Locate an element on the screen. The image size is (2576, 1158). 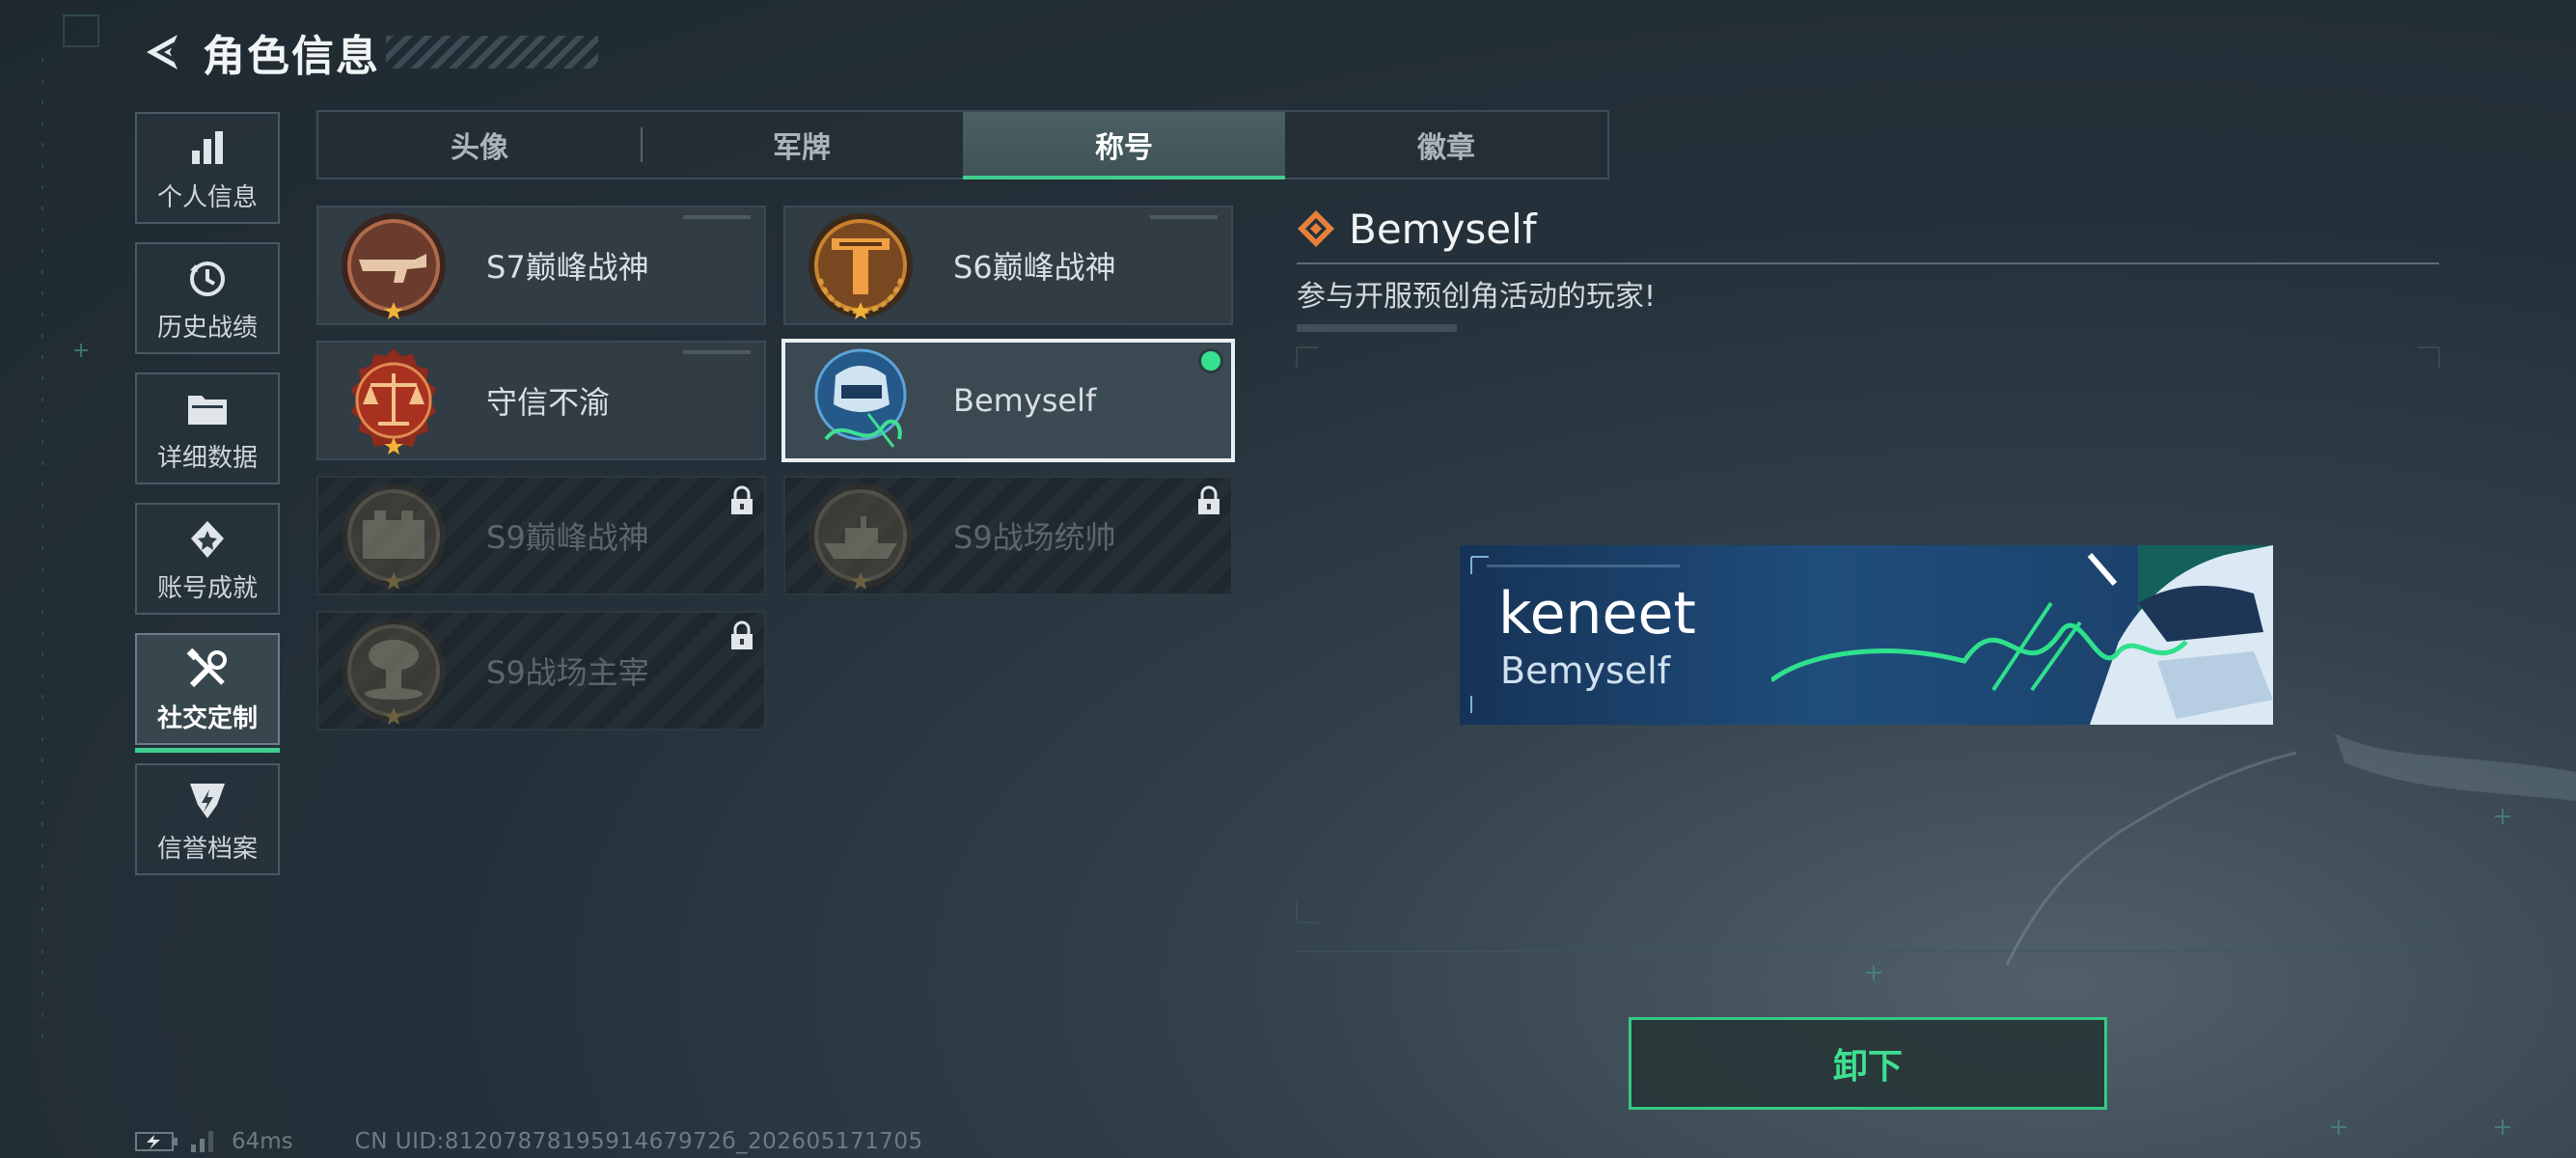
banner-title-name: Bemyself is located at coordinates (1586, 670).